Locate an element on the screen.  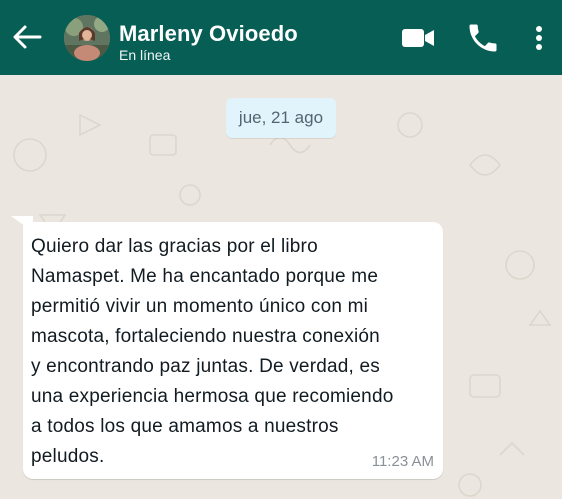
message-line: Namaspet. Me ha encantado porque me is located at coordinates (205, 276).